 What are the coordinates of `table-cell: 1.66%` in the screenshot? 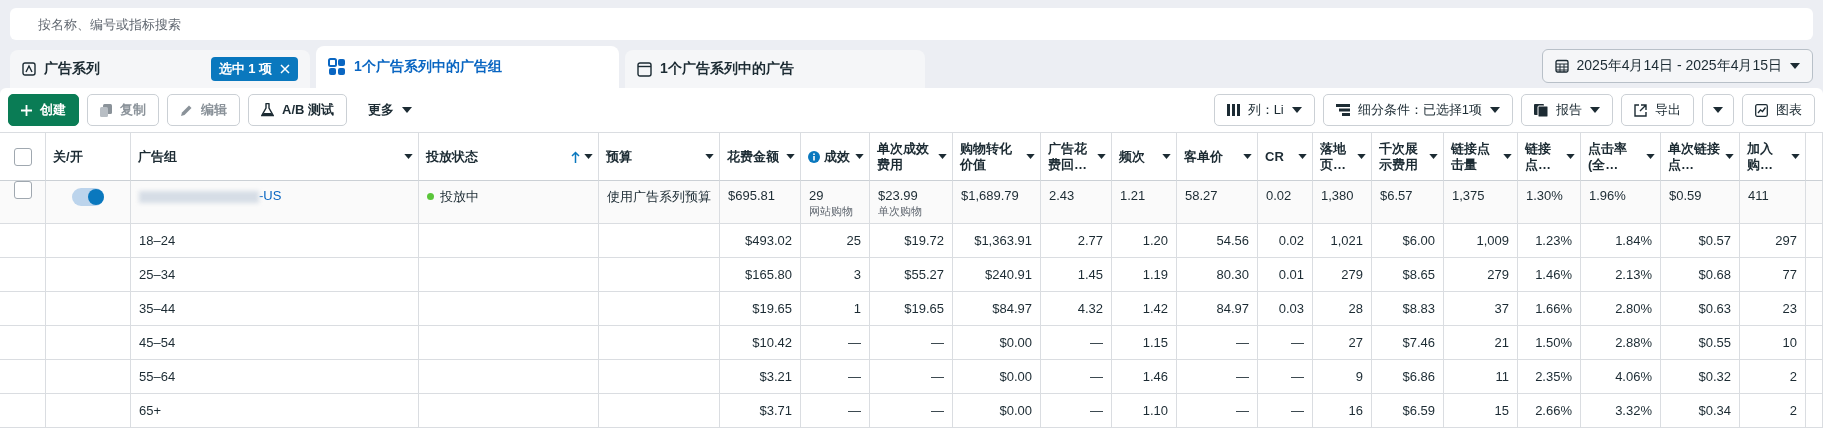 It's located at (1553, 308).